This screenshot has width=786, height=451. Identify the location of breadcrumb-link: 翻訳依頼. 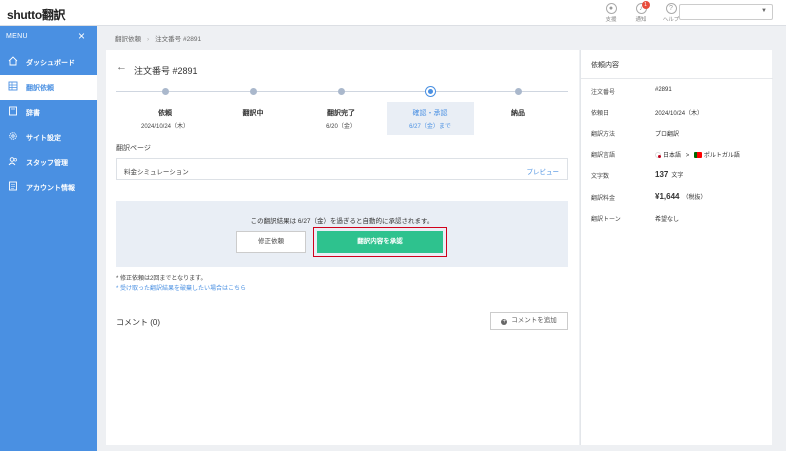
(128, 39).